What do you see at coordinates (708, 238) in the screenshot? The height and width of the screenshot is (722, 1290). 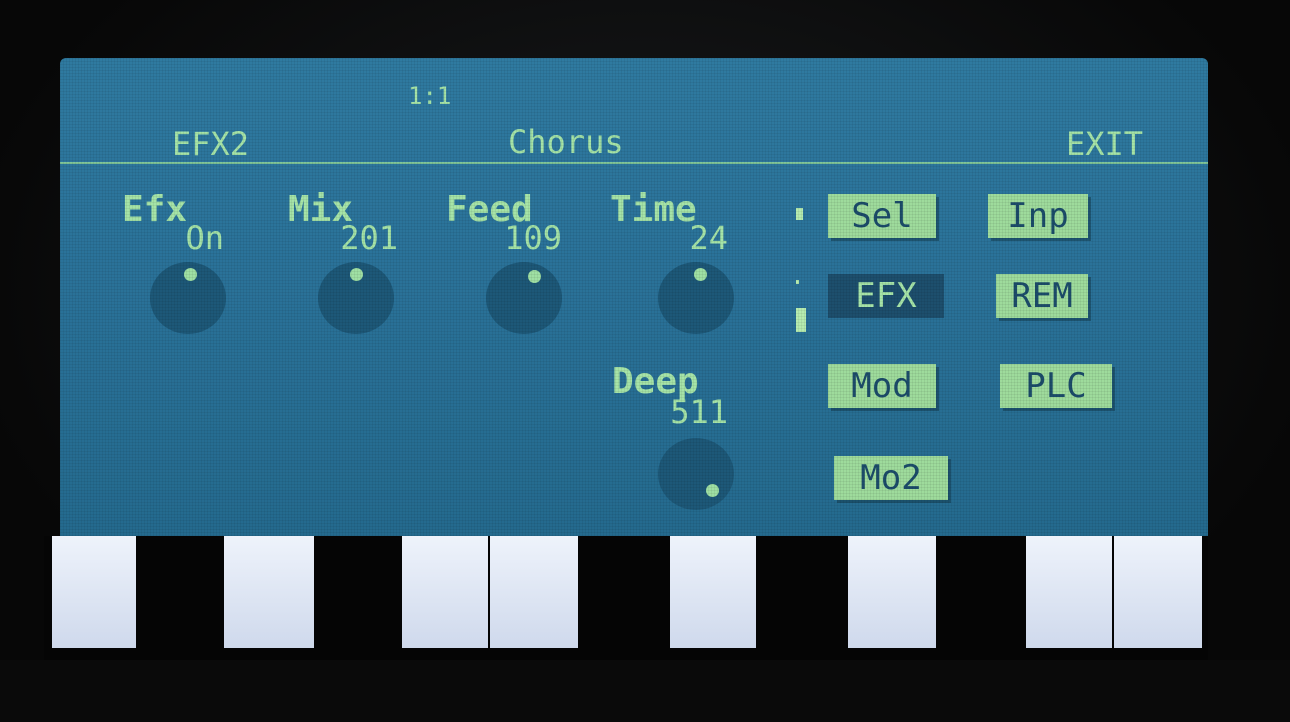 I see `param-value: 24` at bounding box center [708, 238].